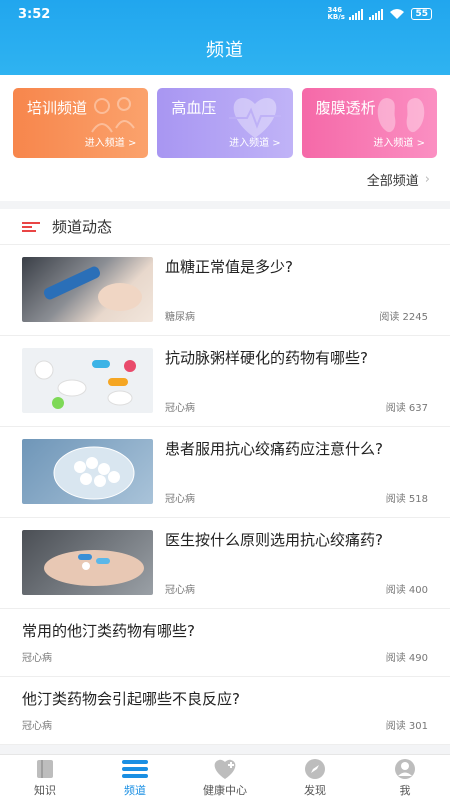  I want to click on article-item: 医生按什么原则选用抗心绞痛药? 冠心病 阅读 400, so click(225, 563).